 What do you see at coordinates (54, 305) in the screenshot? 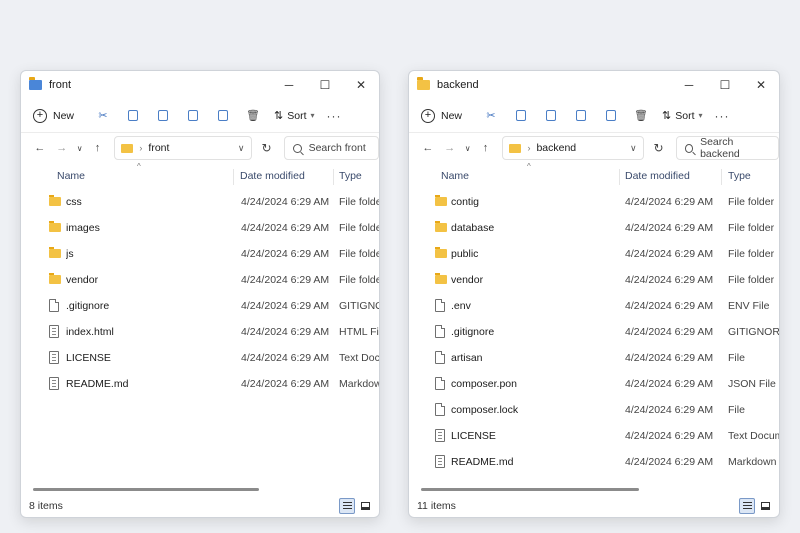
I see `file-icon` at bounding box center [54, 305].